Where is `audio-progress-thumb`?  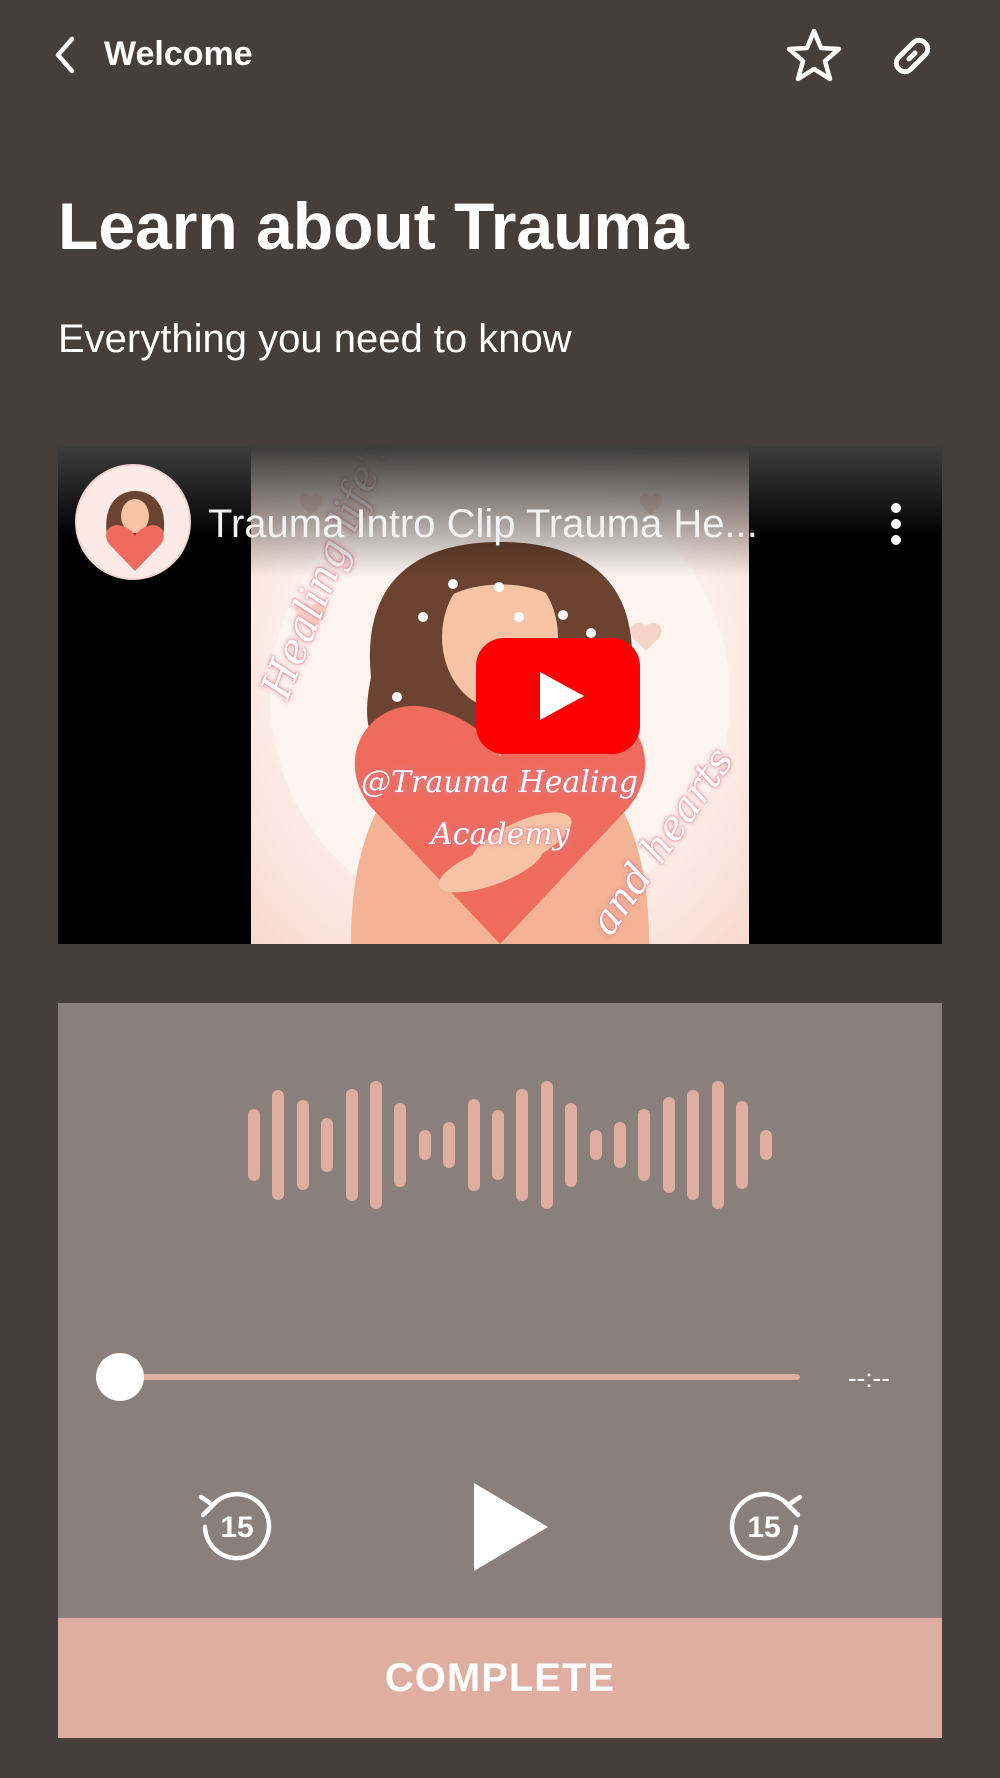 audio-progress-thumb is located at coordinates (120, 1377).